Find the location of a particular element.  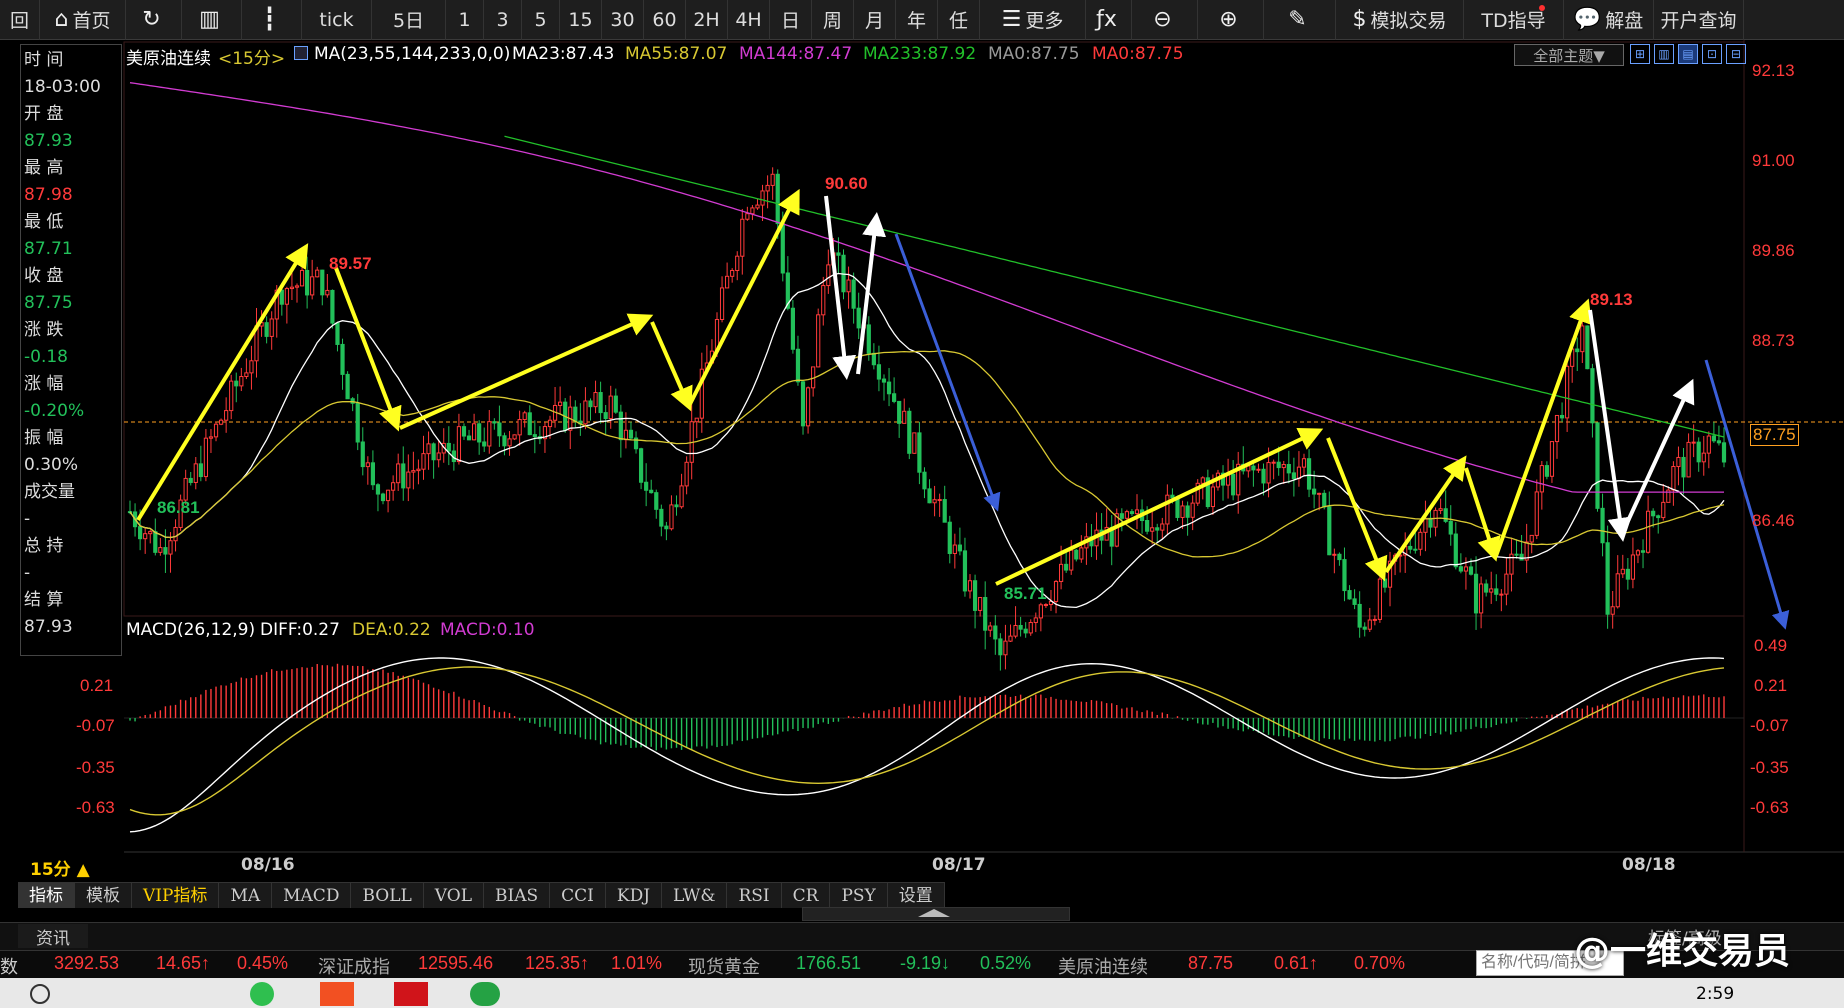

period-5day: 5日 is located at coordinates (409, 20).